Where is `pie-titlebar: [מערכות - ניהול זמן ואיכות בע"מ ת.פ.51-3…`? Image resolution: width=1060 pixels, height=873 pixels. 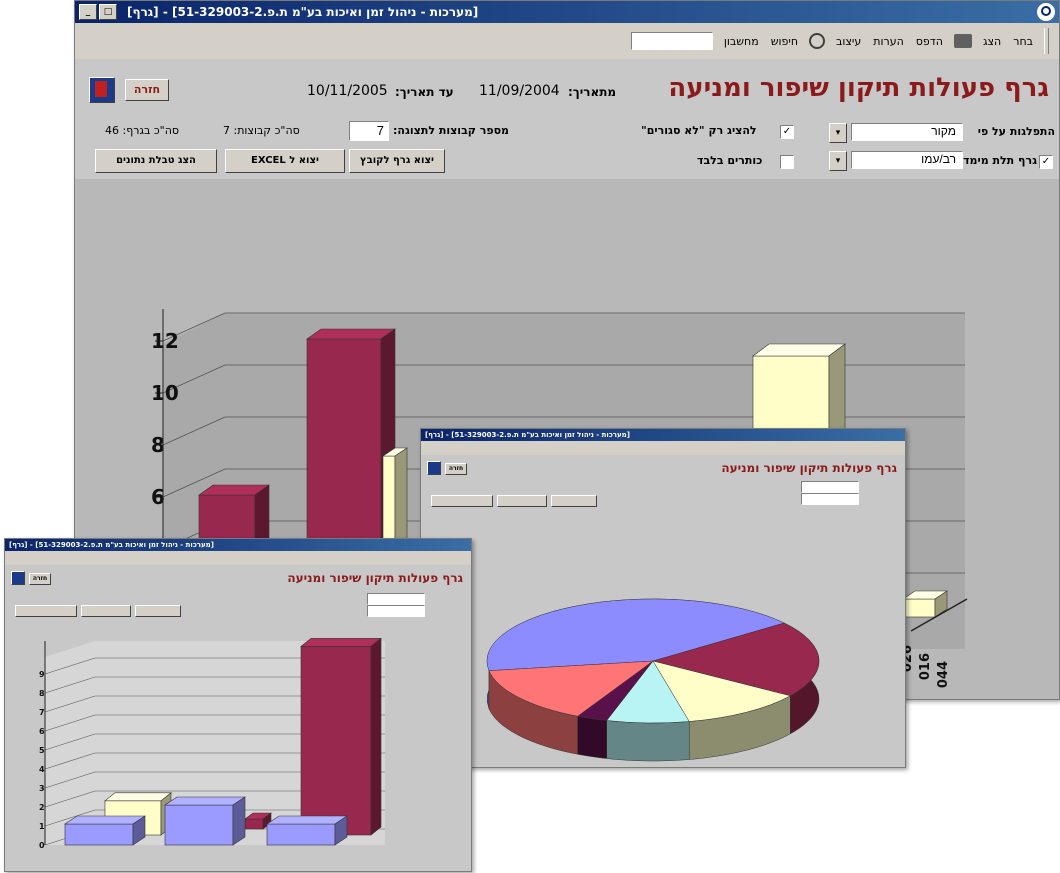 pie-titlebar: [מערכות - ניהול זמן ואיכות בע"מ ת.פ.51-3… is located at coordinates (663, 435).